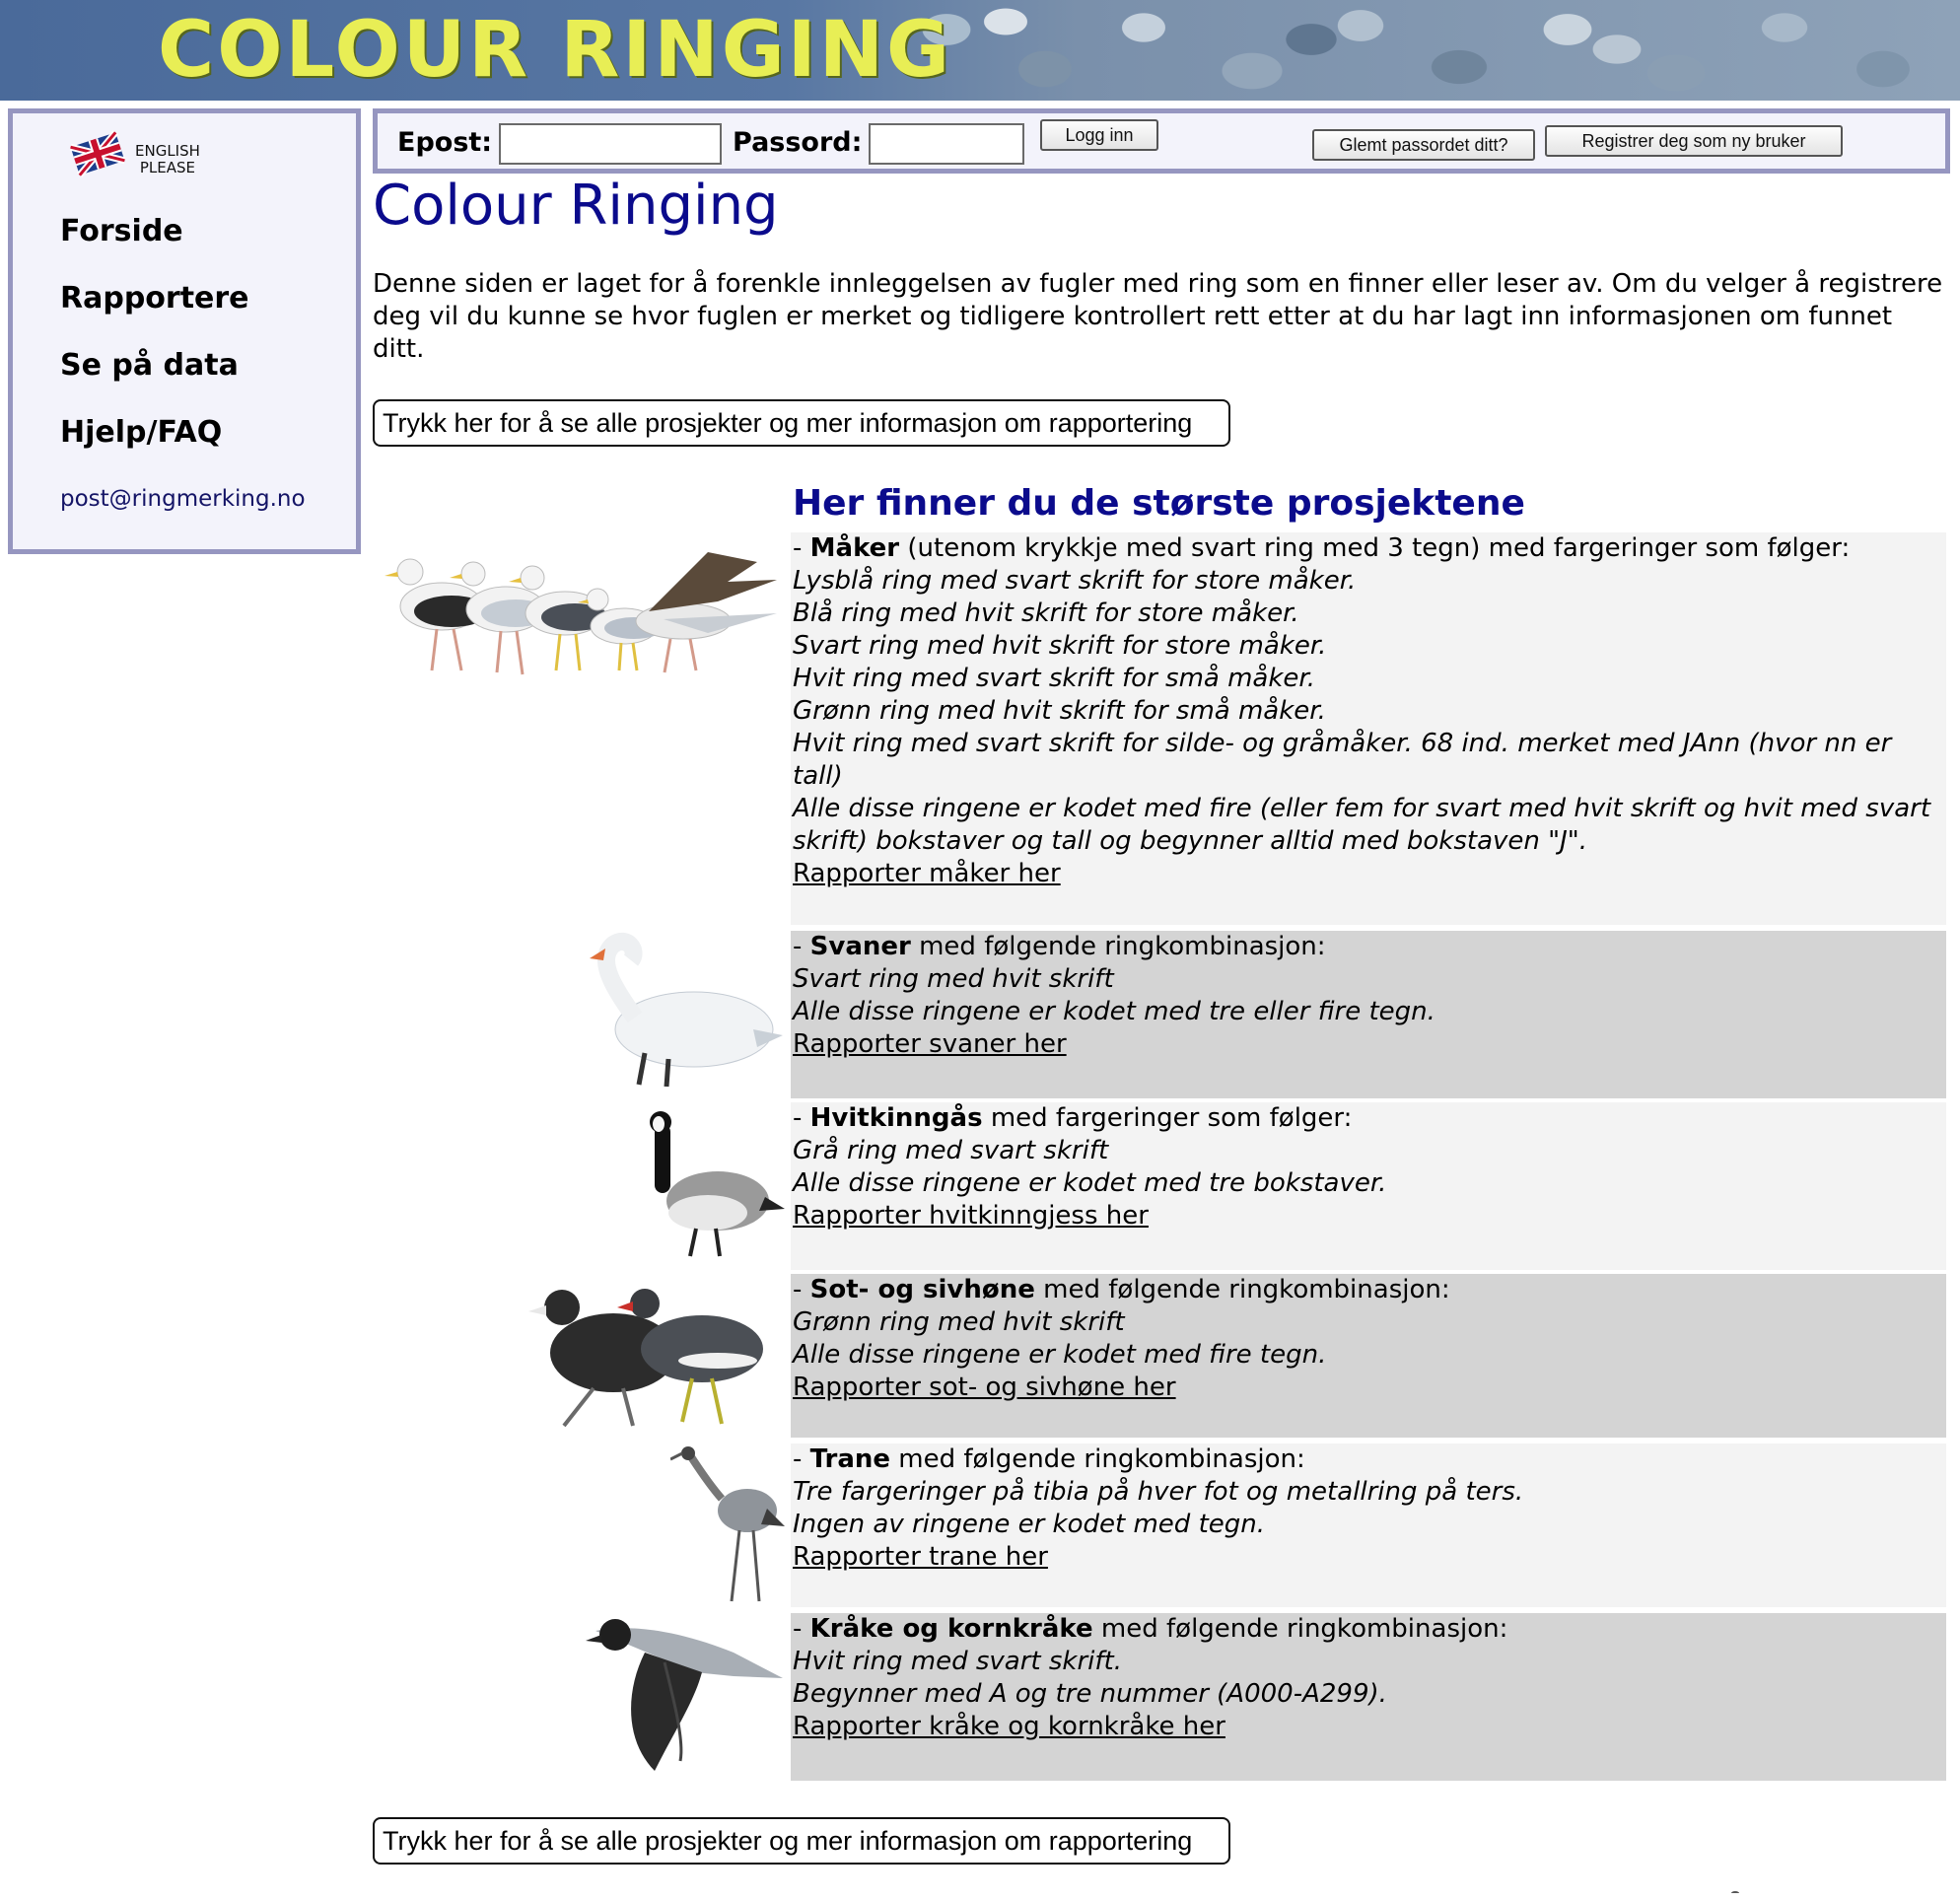 Image resolution: width=1960 pixels, height=1901 pixels. I want to click on report-crane-link: Rapporter trane her, so click(920, 1558).